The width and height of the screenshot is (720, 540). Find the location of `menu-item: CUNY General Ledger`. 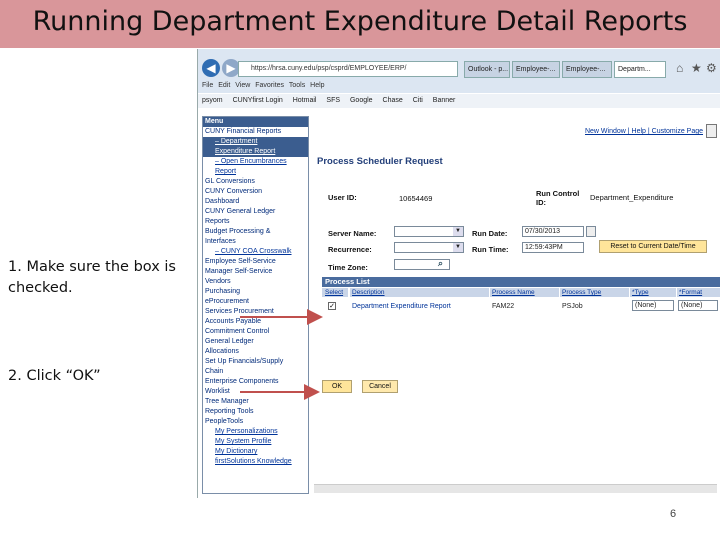

menu-item: CUNY General Ledger is located at coordinates (255, 212).